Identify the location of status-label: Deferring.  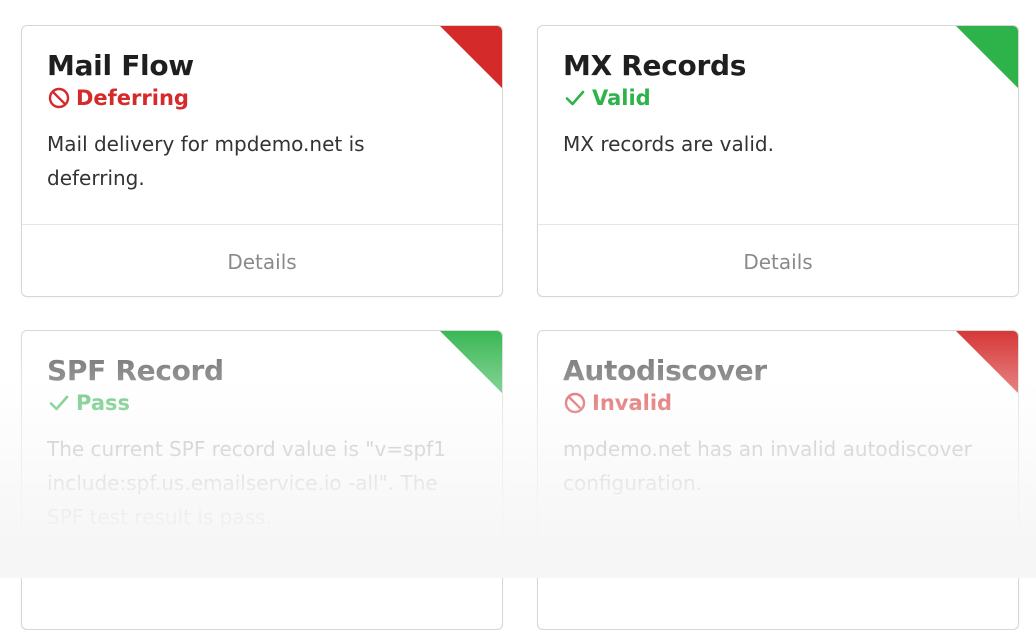
(132, 98).